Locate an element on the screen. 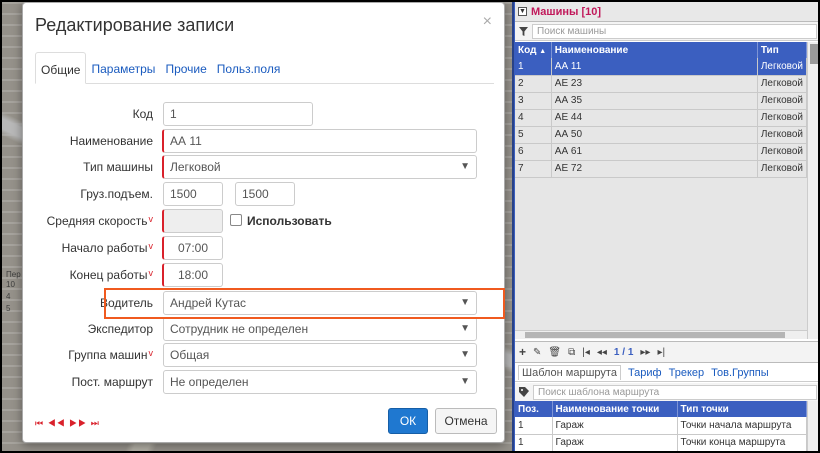 The image size is (820, 453). tab-parameters: Параметры is located at coordinates (123, 68).